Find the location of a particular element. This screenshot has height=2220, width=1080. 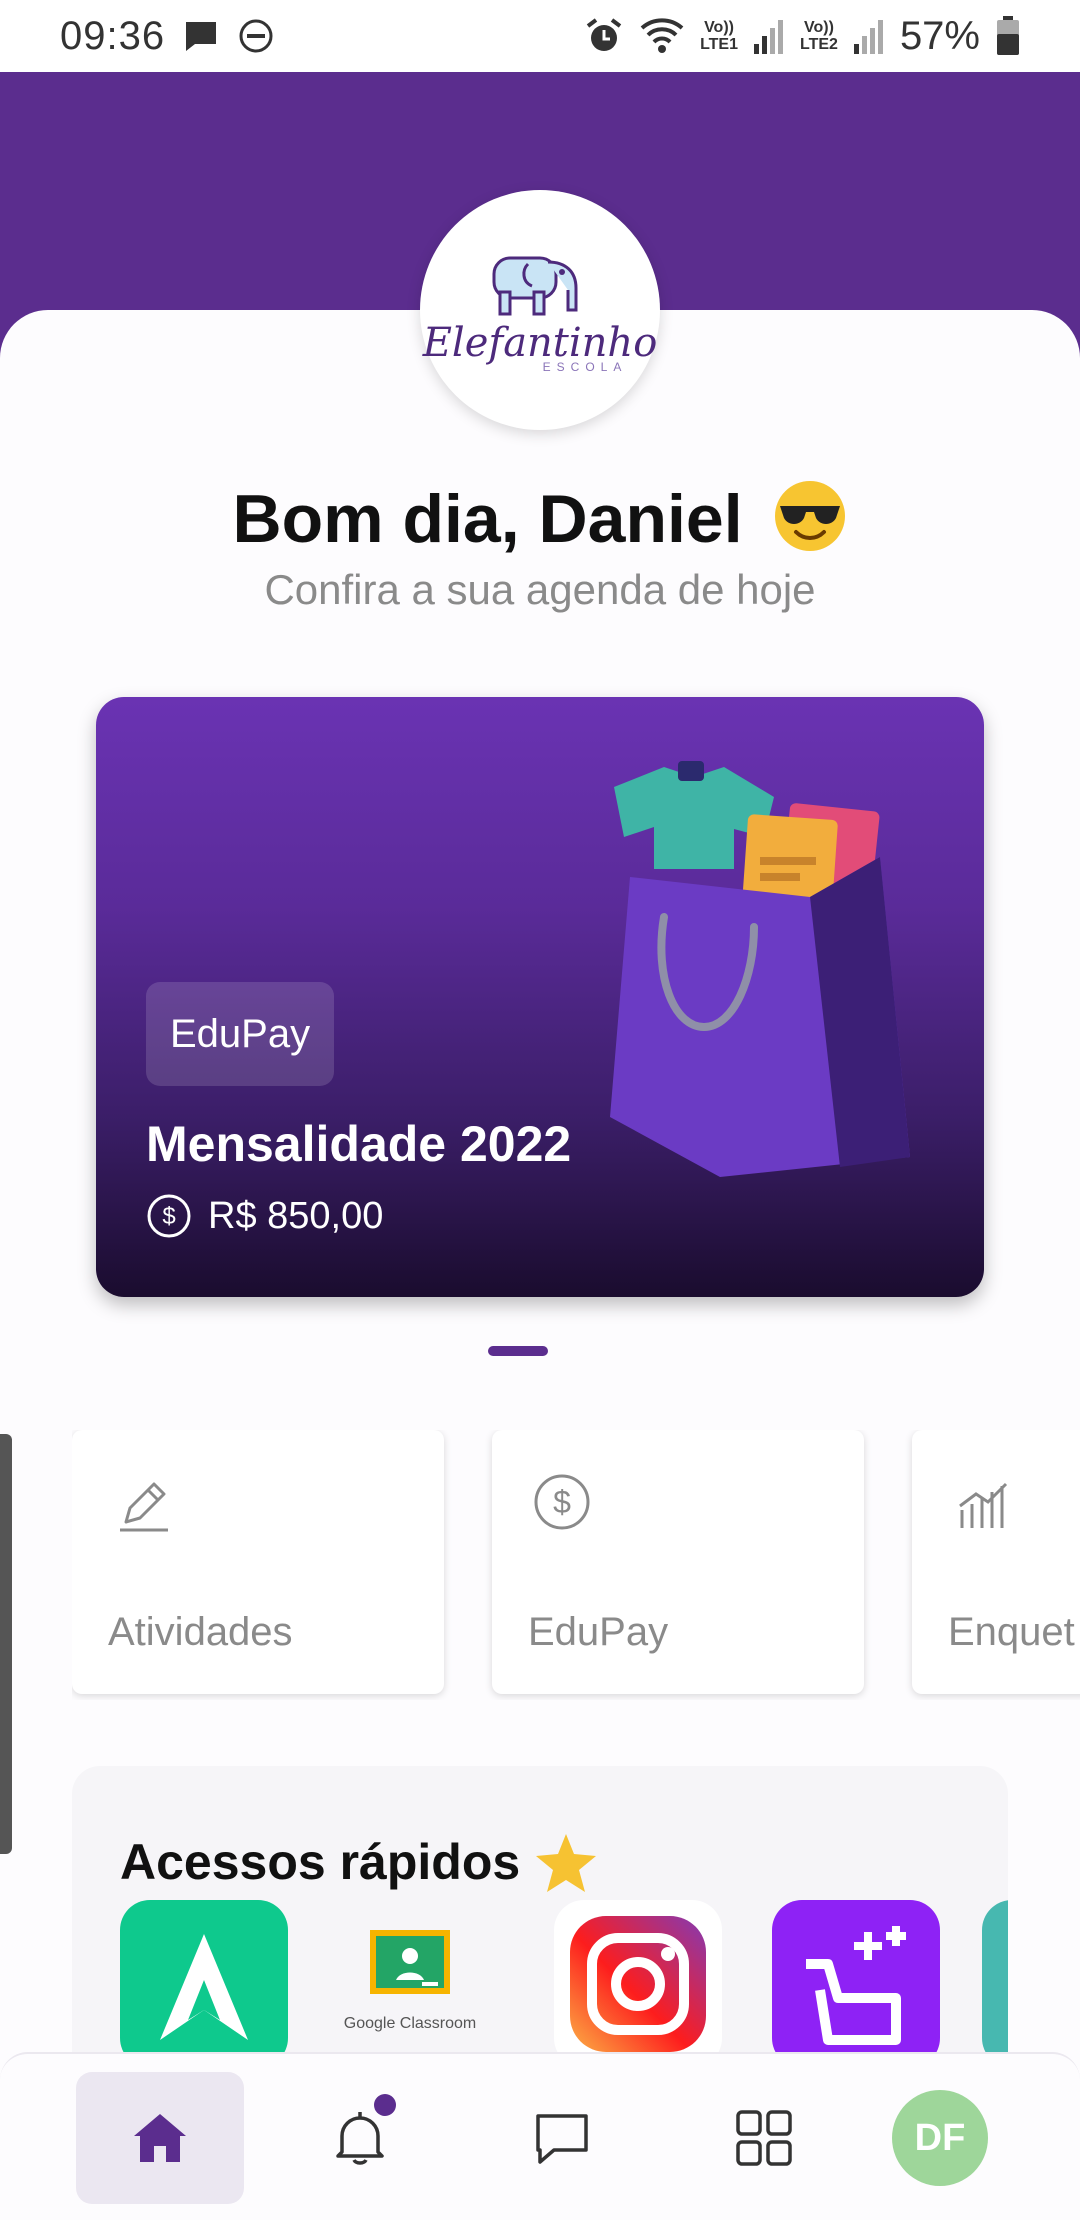

pencil-icon is located at coordinates (144, 1507).